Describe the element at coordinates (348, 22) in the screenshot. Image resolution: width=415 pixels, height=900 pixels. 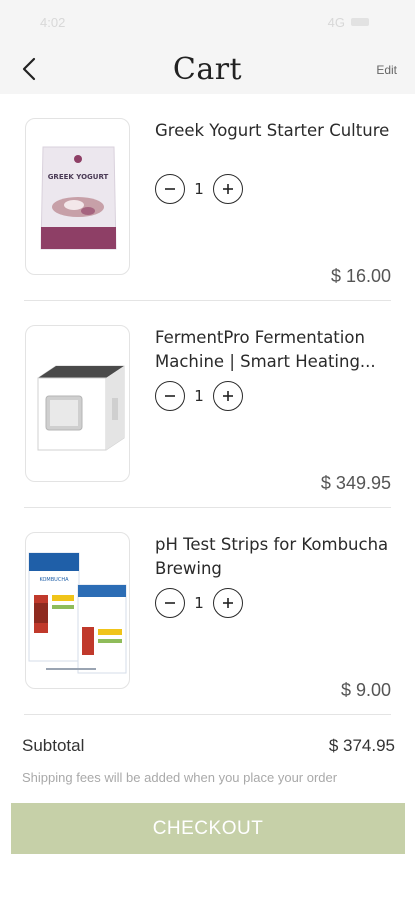
I see `status-indicators: 4G` at that location.